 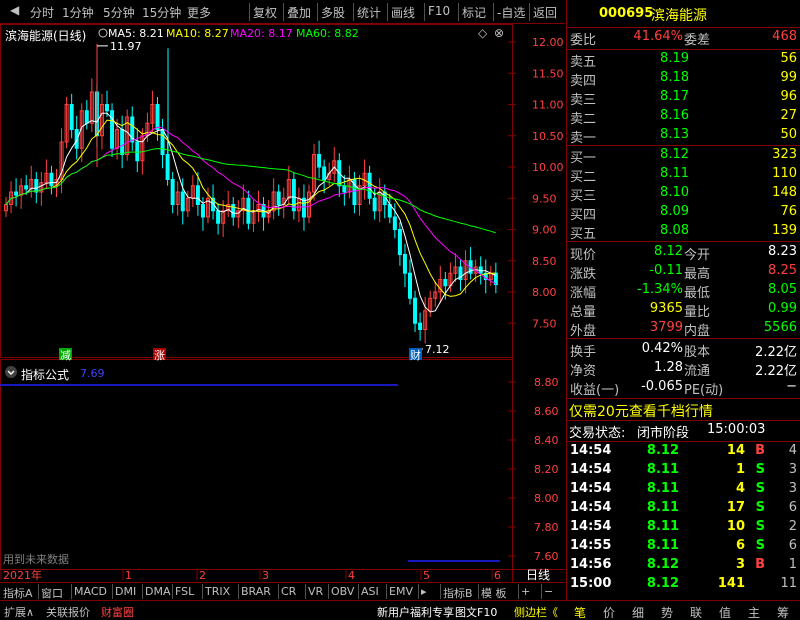 I want to click on weibi-label: 委比, so click(x=583, y=40).